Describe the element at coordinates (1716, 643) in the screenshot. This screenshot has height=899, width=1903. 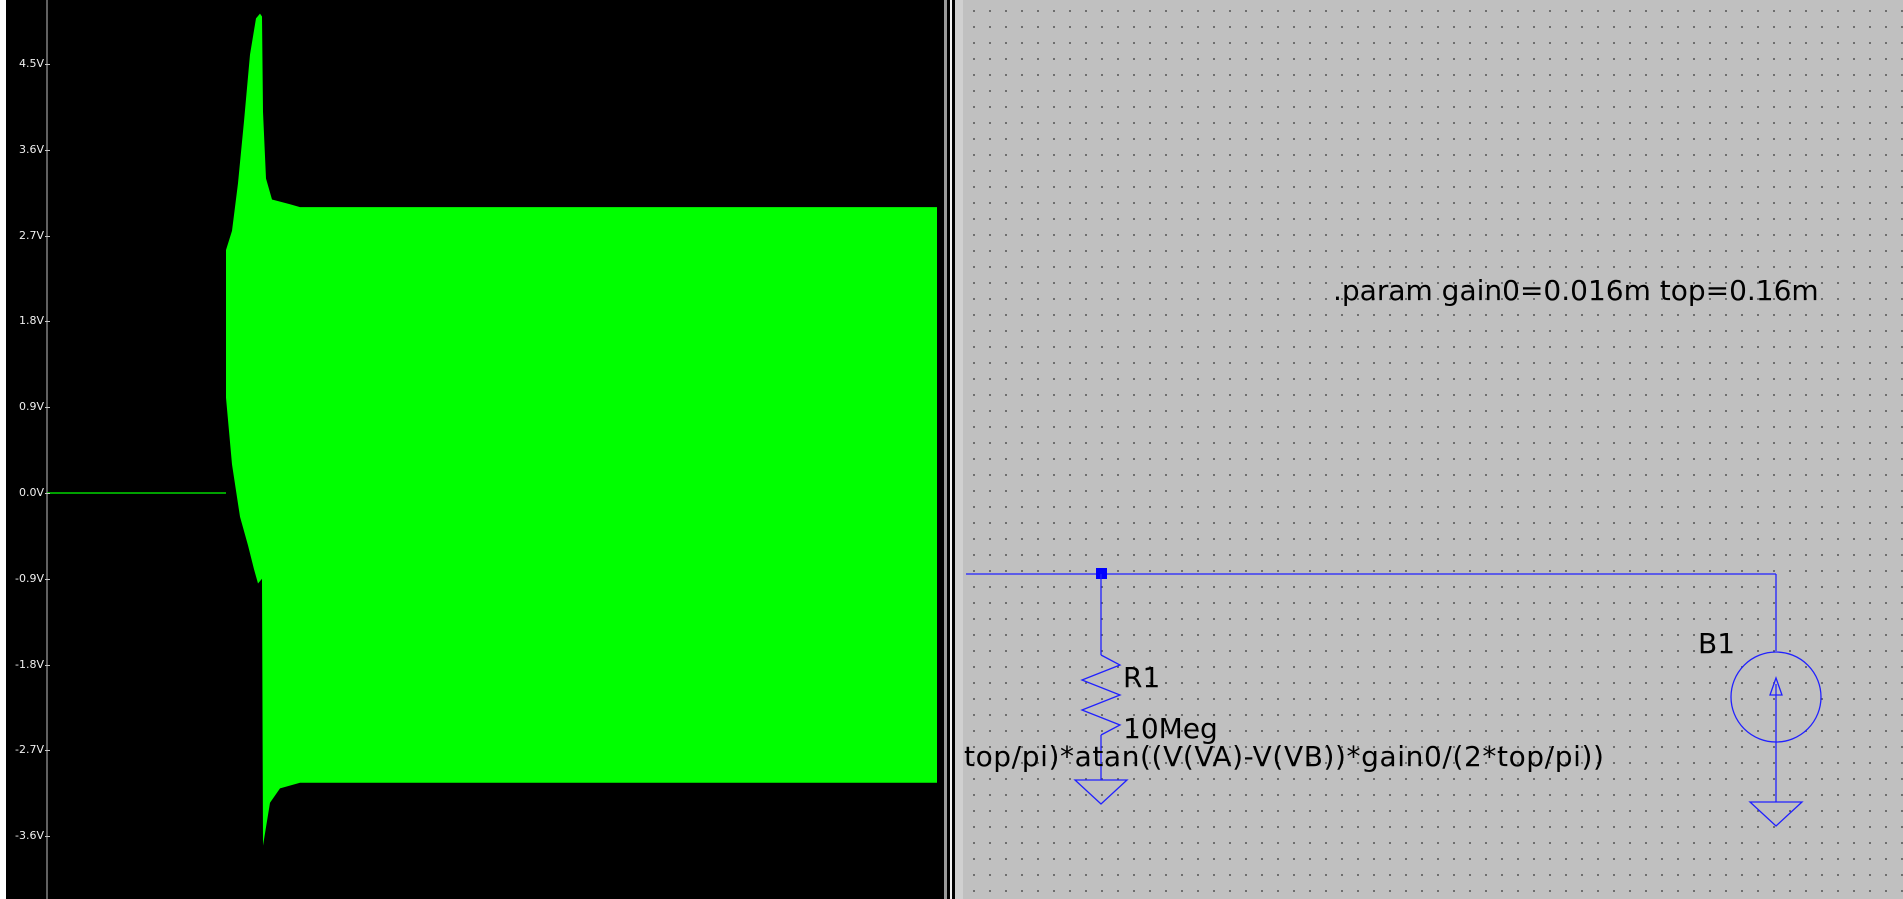
I see `b1-reference-label: B1` at that location.